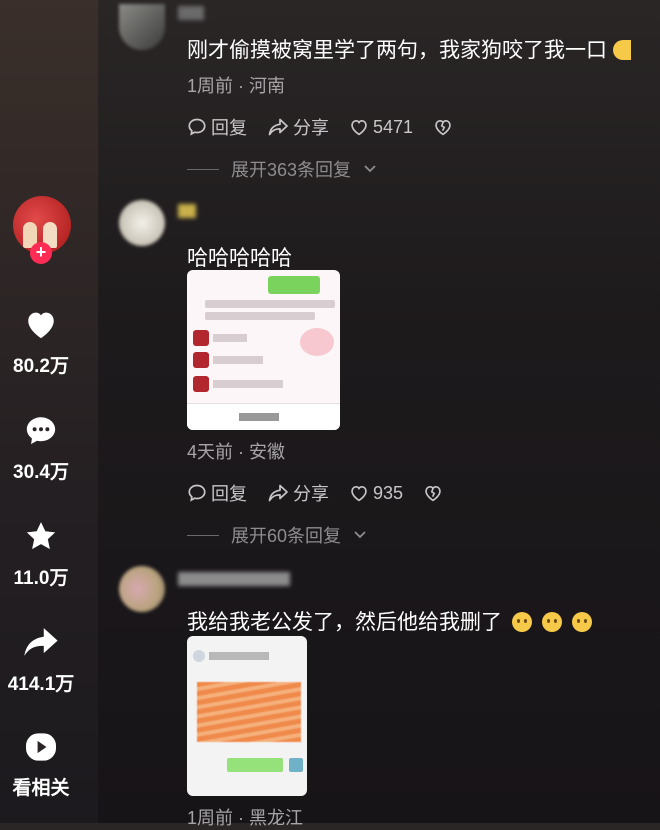 The image size is (660, 830). I want to click on like-count: 80.2万, so click(41, 366).